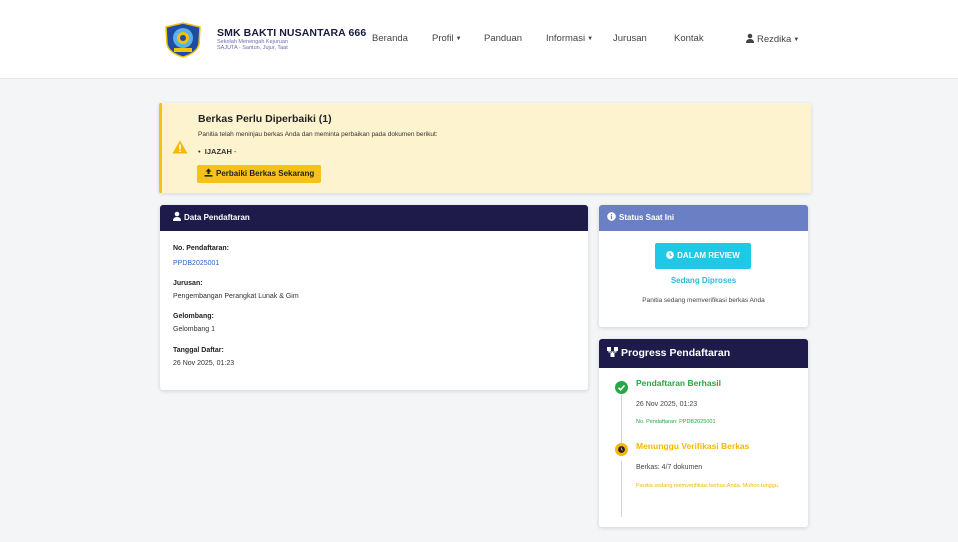  Describe the element at coordinates (443, 38) in the screenshot. I see `nav-profil-label: Profil` at that location.